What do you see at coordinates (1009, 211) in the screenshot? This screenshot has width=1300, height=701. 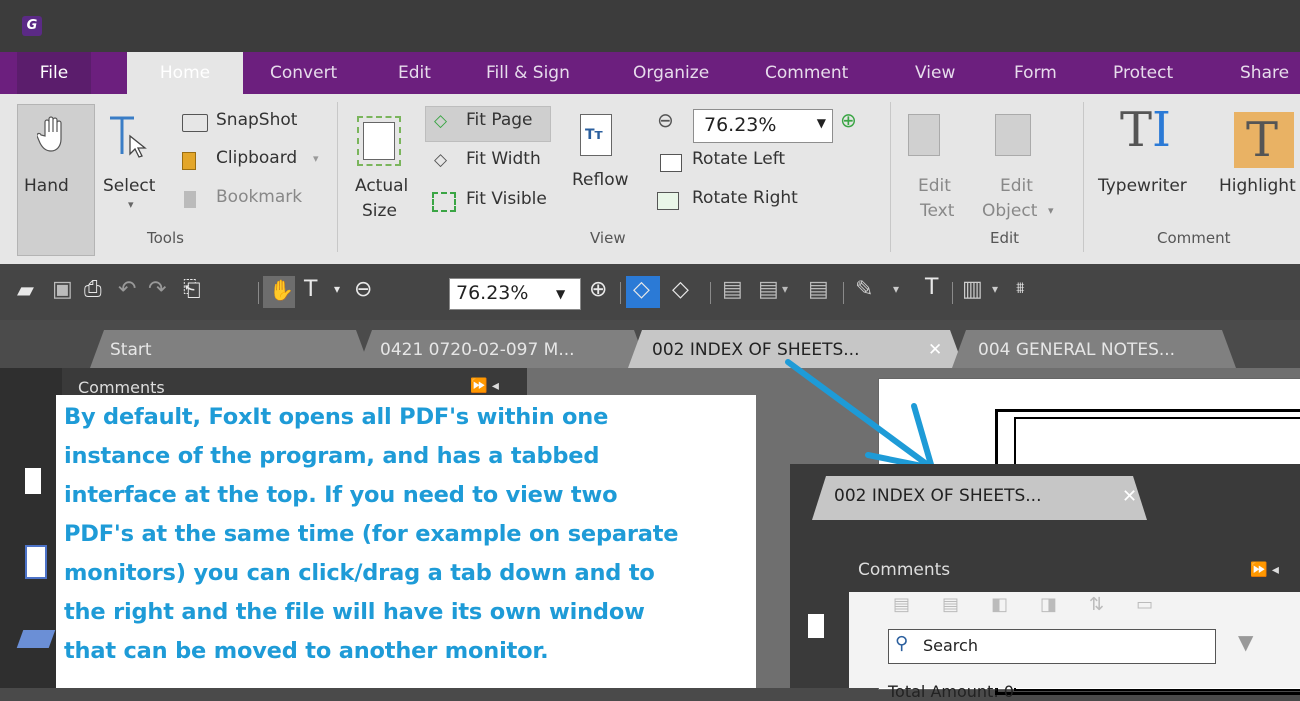 I see `edit-object-label-2: Object` at bounding box center [1009, 211].